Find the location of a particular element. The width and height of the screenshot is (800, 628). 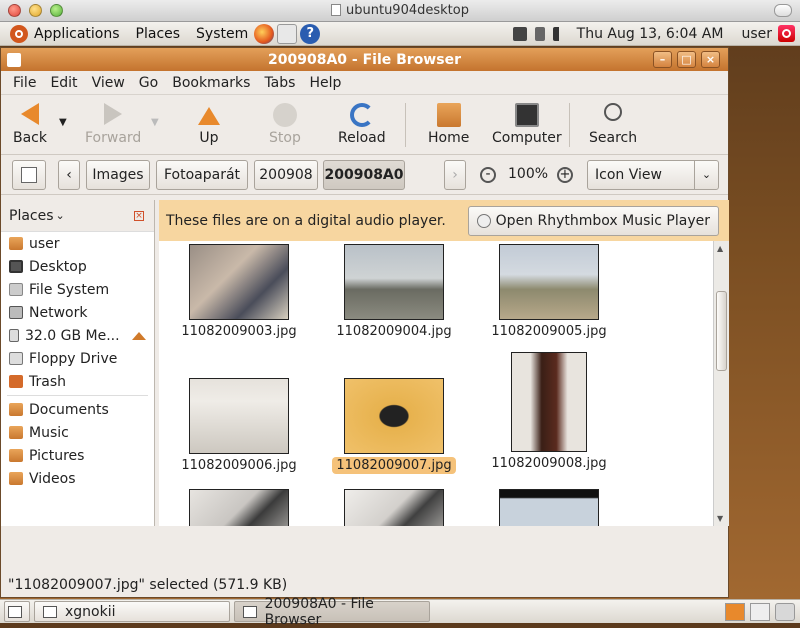

view-mode-select: Icon View ⌄ is located at coordinates (653, 175).